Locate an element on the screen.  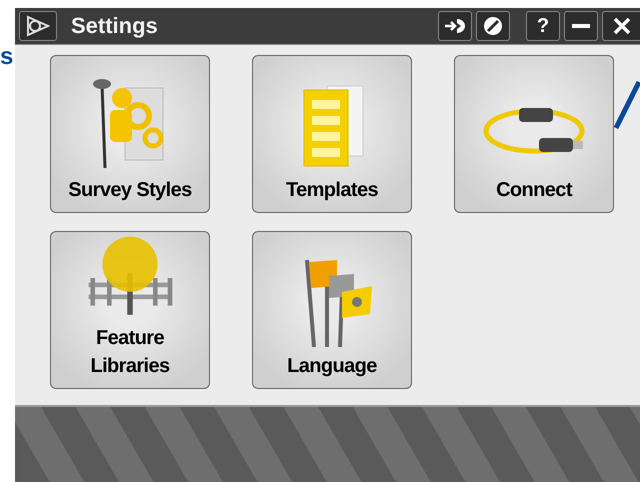
close-button is located at coordinates (621, 26).